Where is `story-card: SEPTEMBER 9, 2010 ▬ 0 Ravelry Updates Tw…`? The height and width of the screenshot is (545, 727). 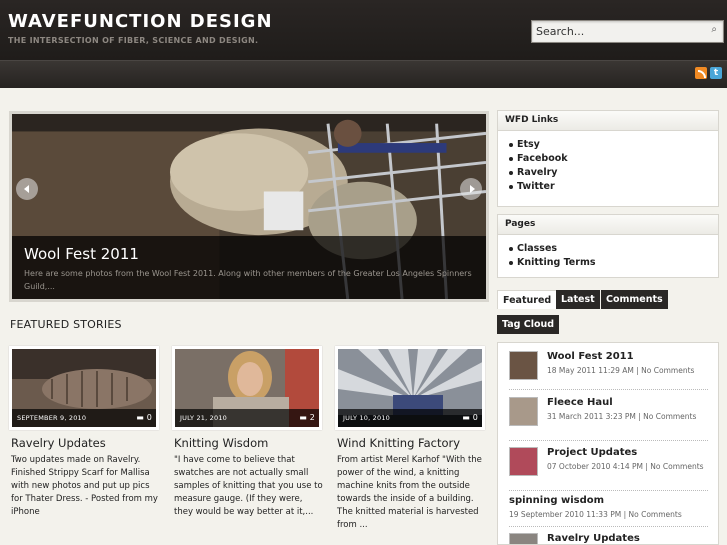 story-card: SEPTEMBER 9, 2010 ▬ 0 Ravelry Updates Tw… is located at coordinates (85, 441).